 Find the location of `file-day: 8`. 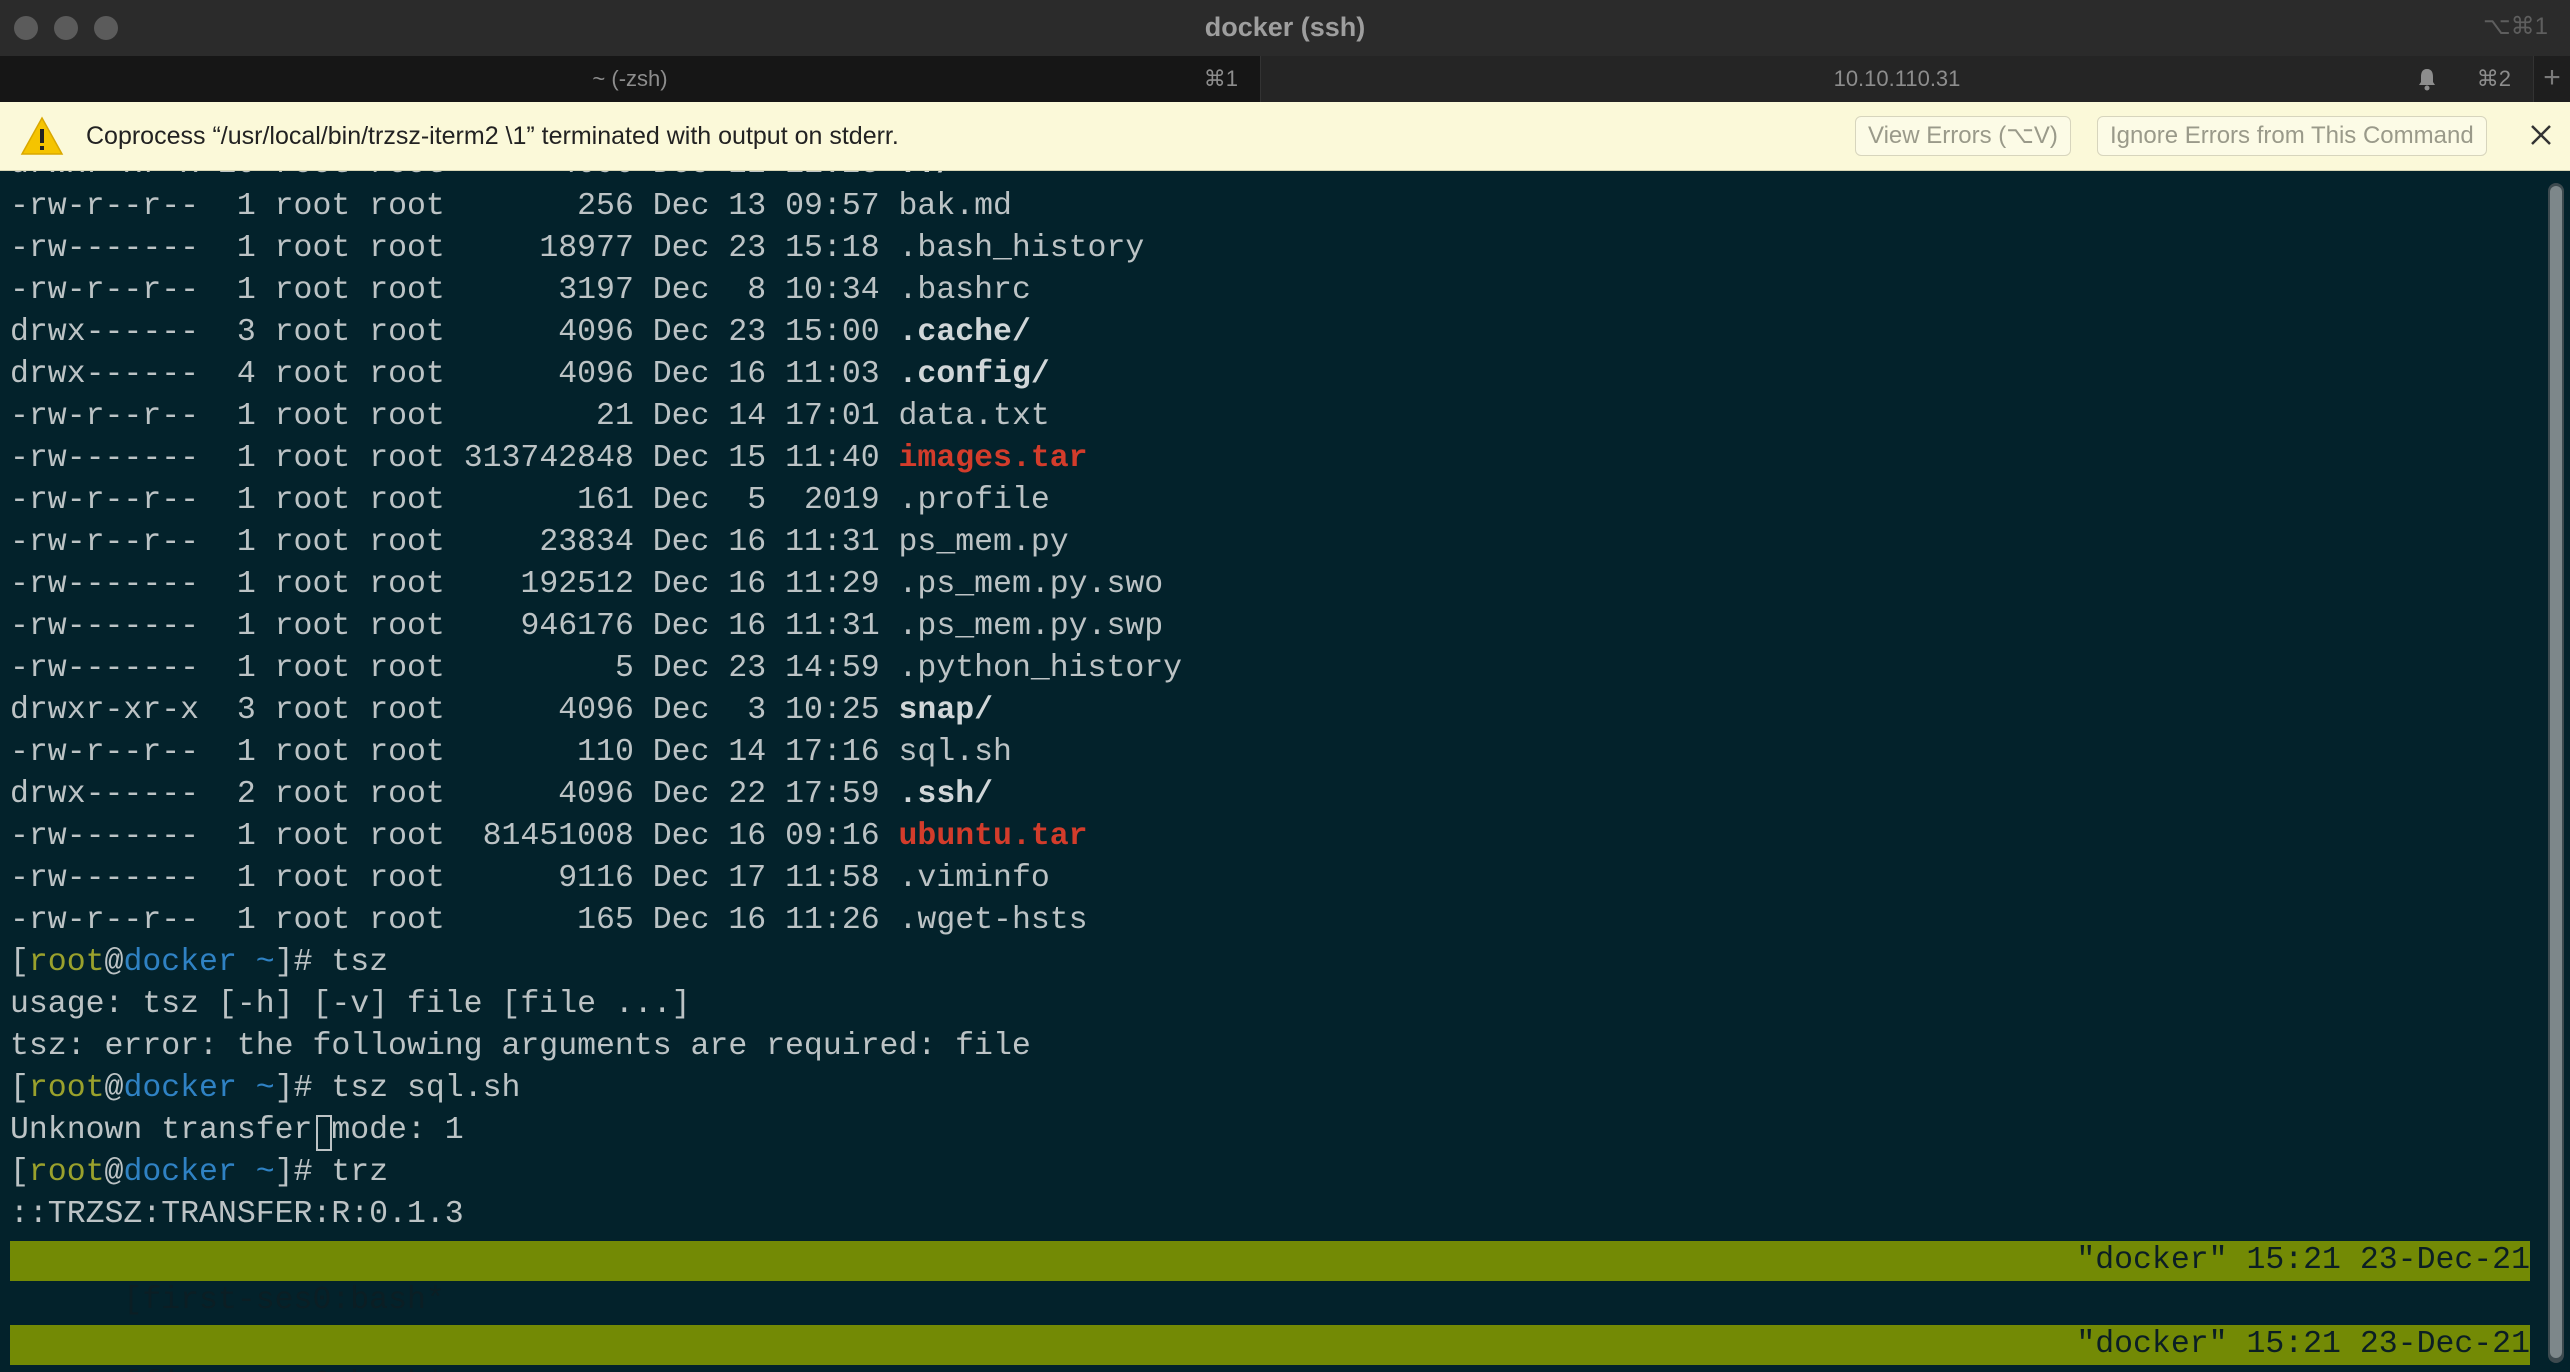

file-day: 8 is located at coordinates (757, 290).